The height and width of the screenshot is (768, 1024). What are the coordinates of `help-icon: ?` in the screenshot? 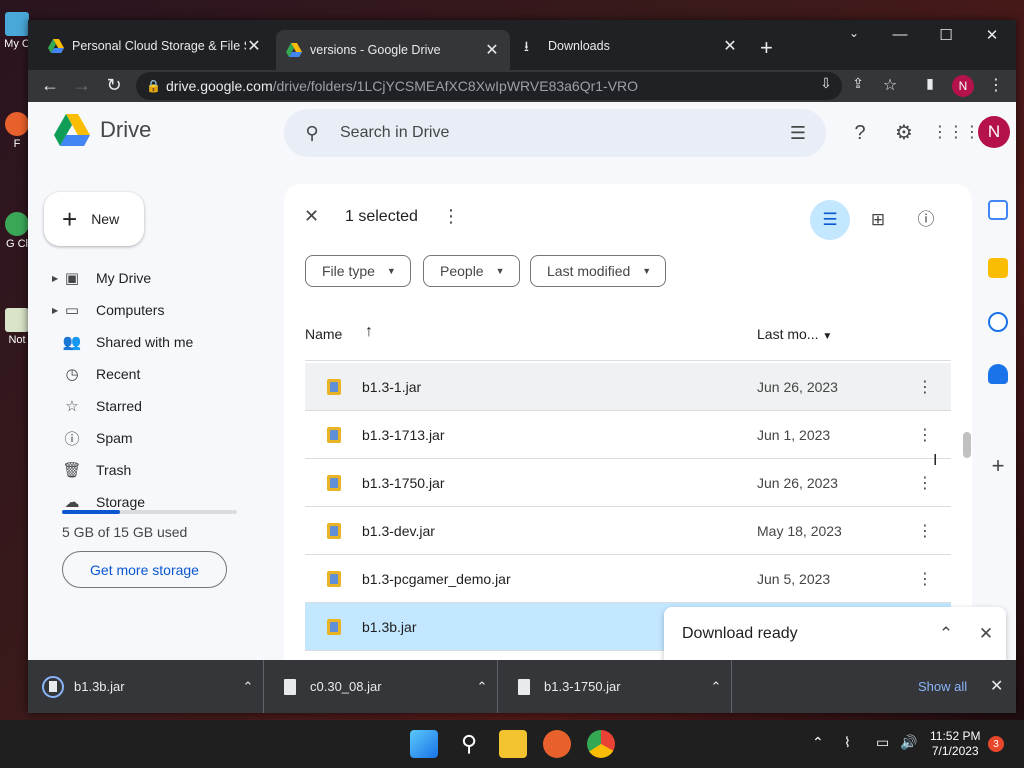 It's located at (860, 133).